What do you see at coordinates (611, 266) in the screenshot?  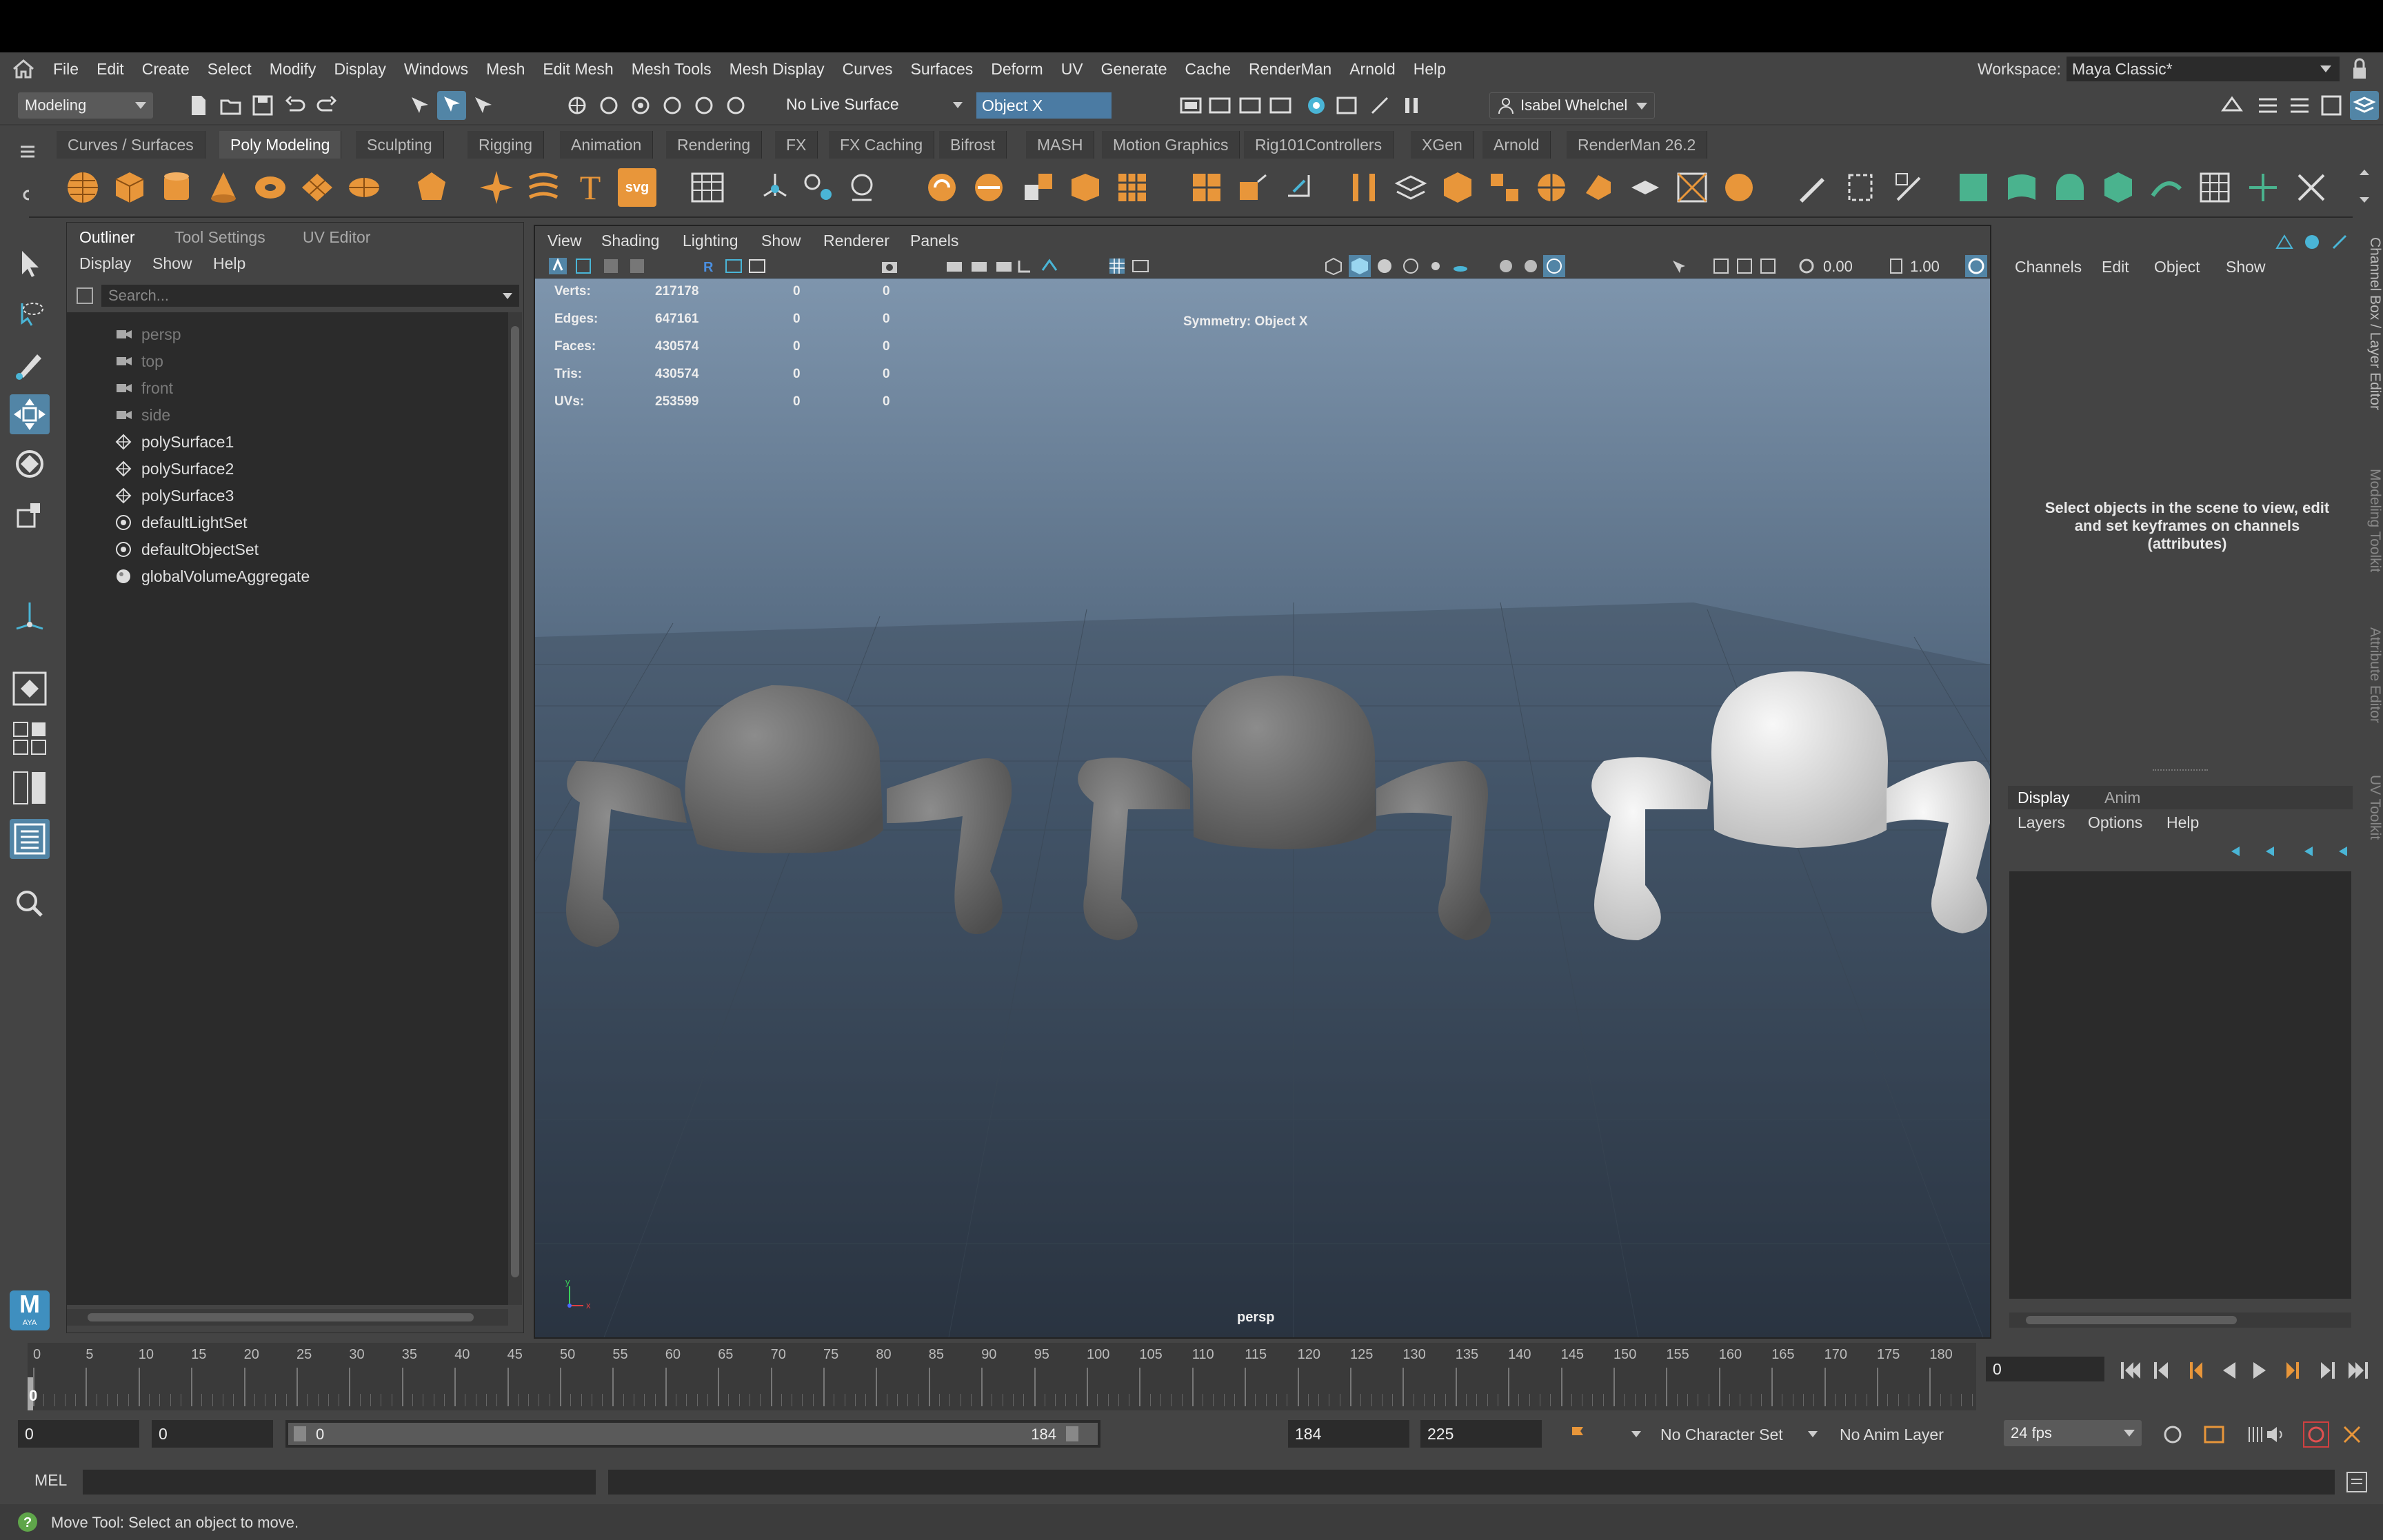 I see `bookmarks-icon` at bounding box center [611, 266].